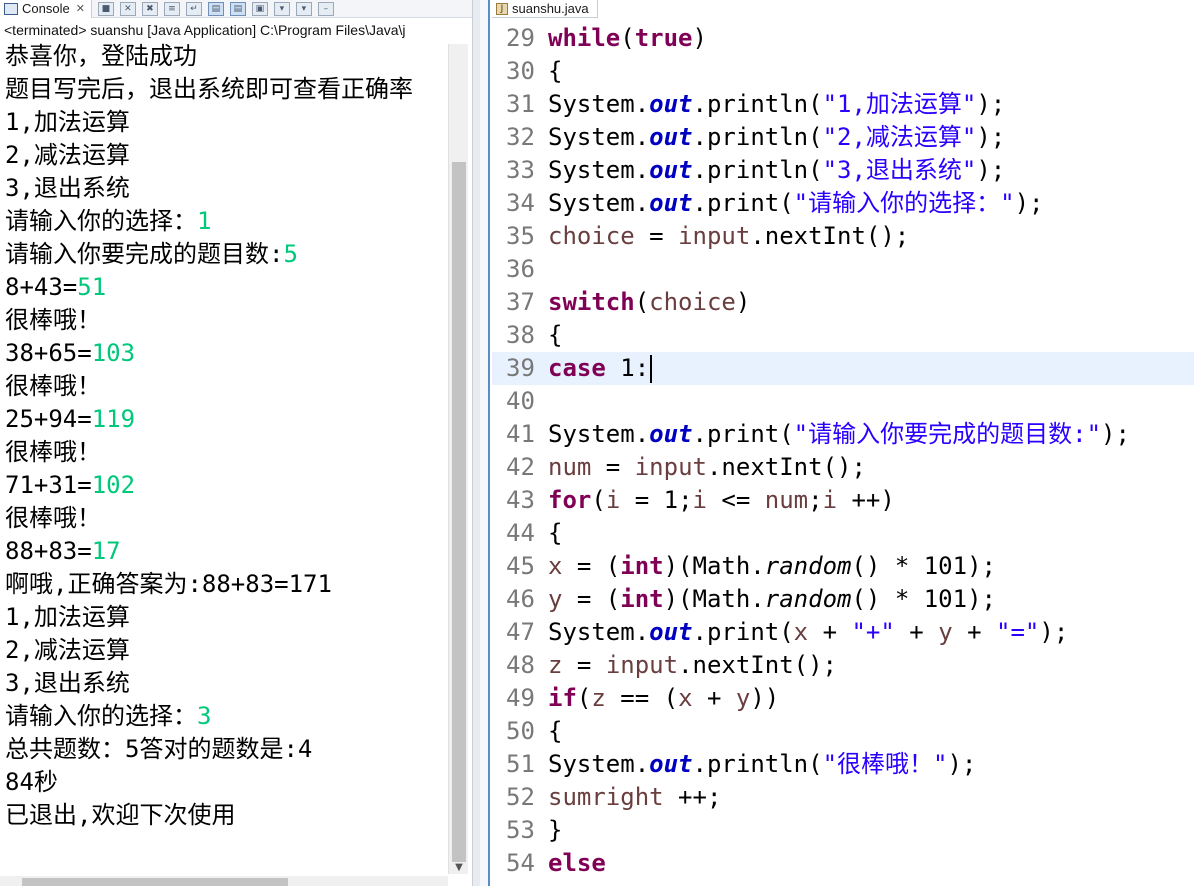 This screenshot has height=886, width=1194. What do you see at coordinates (155, 882) in the screenshot?
I see `console-horizontal-scroll-thumb` at bounding box center [155, 882].